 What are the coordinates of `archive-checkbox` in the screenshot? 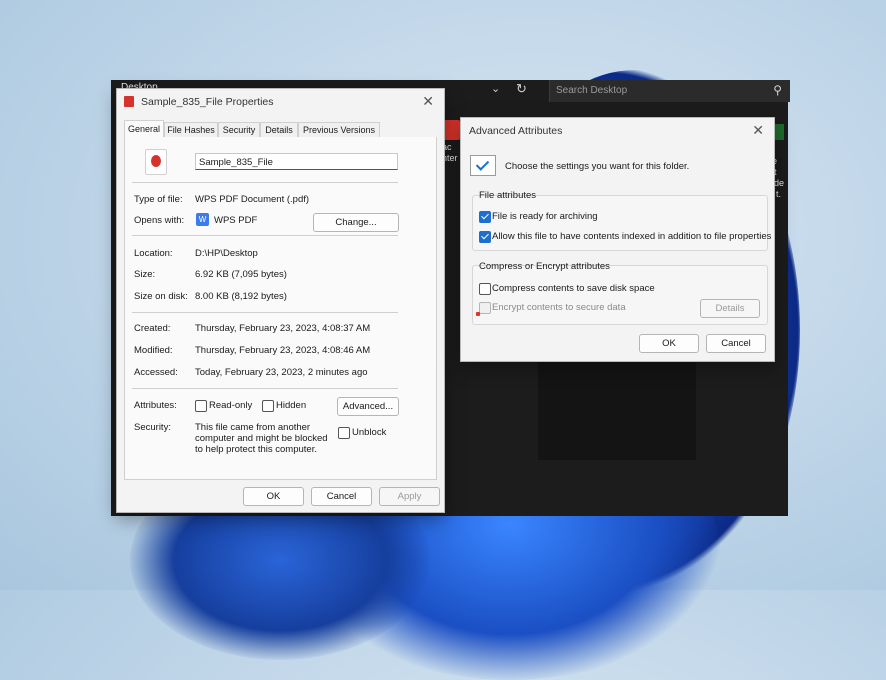 It's located at (485, 217).